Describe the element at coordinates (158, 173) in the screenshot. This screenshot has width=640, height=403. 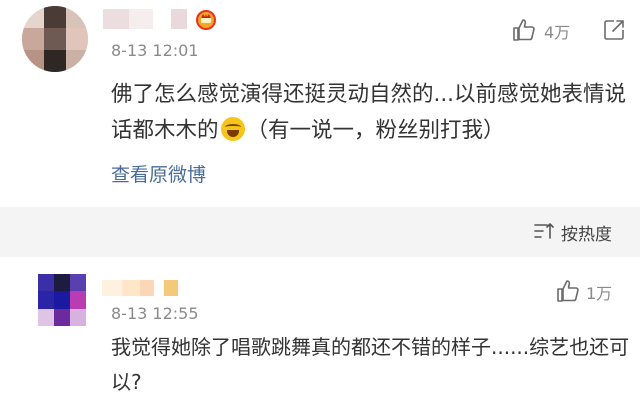
I see `view-original-link: 查看原微博` at that location.